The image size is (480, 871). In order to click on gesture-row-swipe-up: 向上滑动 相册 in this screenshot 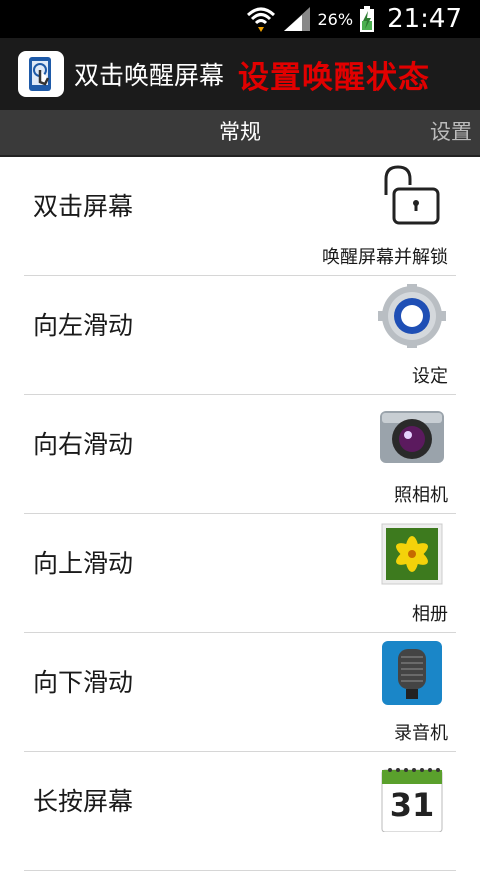, I will do `click(240, 573)`.